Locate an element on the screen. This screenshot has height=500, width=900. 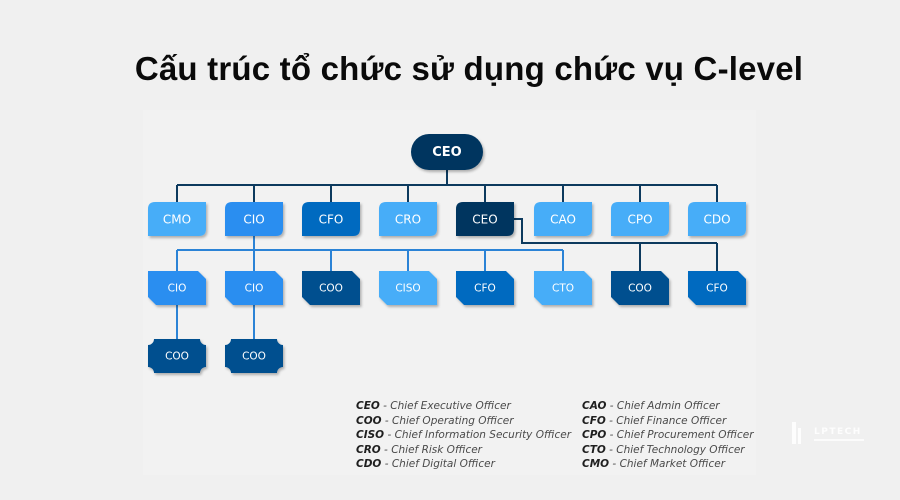
legend-item: CRO - Chief Risk Officer is located at coordinates (419, 449).